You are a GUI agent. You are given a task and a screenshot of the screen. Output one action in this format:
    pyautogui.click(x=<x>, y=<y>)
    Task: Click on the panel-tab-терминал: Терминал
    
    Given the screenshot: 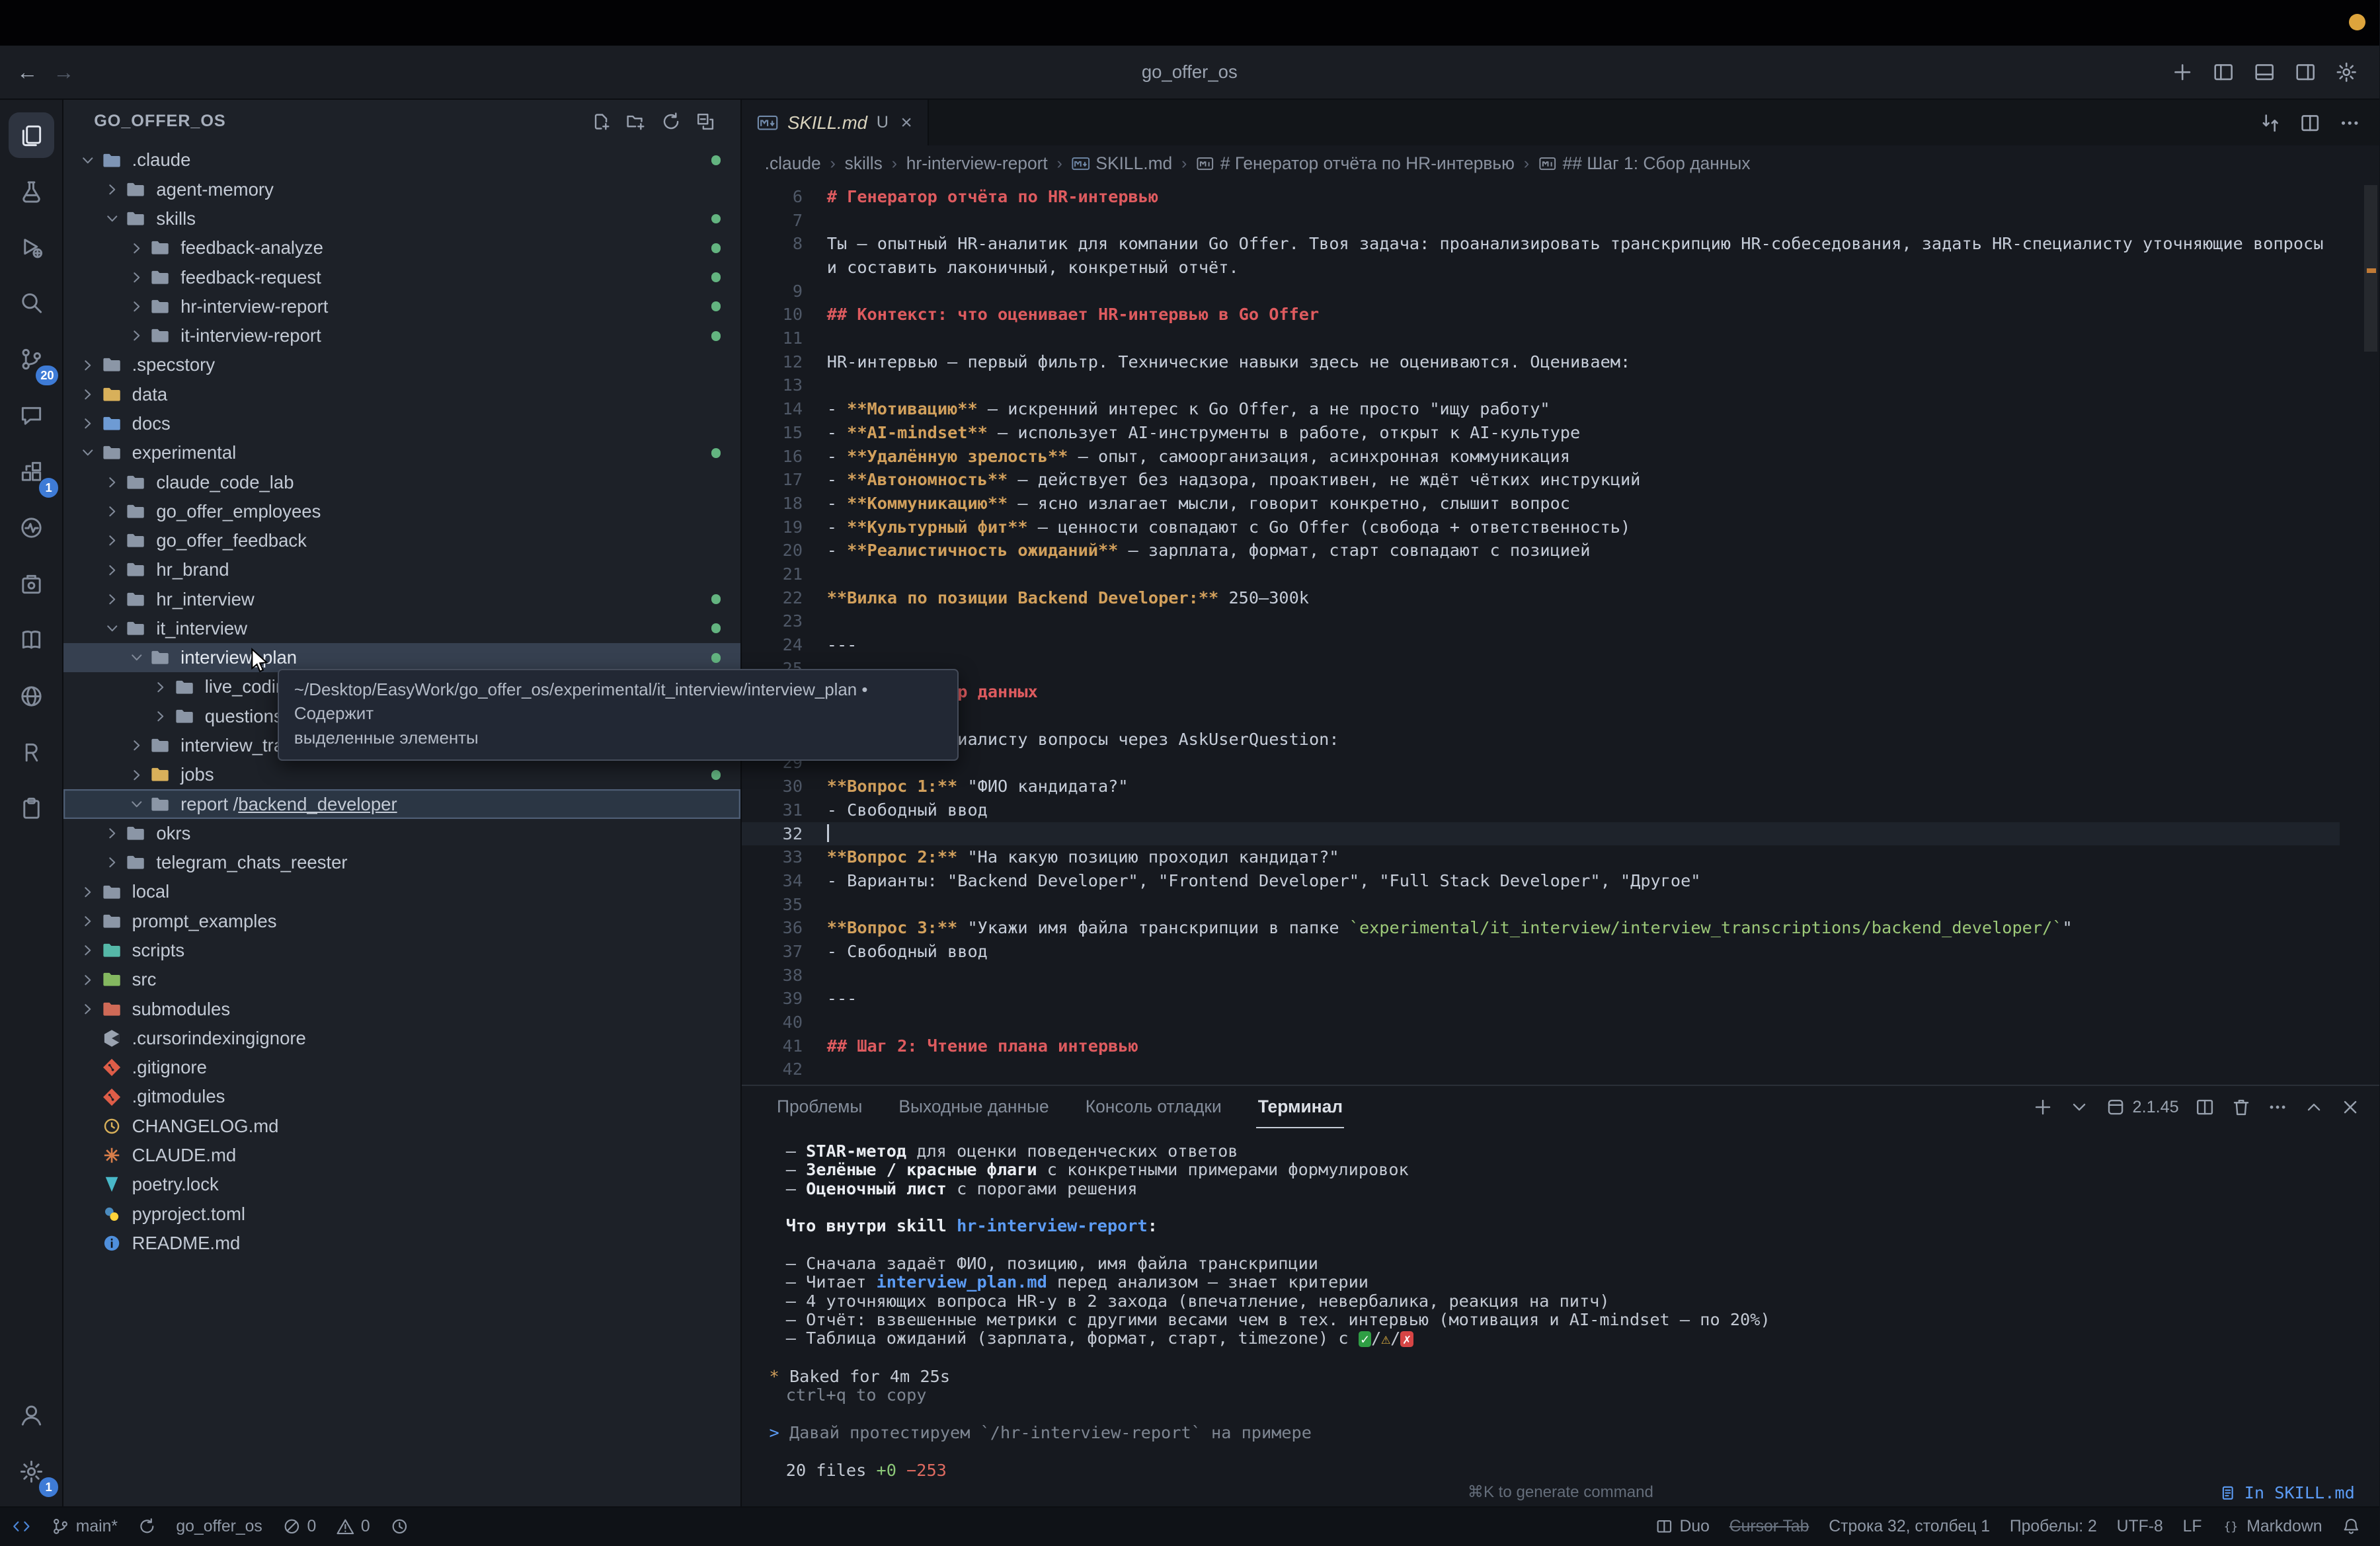 What is the action you would take?
    pyautogui.click(x=1300, y=1107)
    